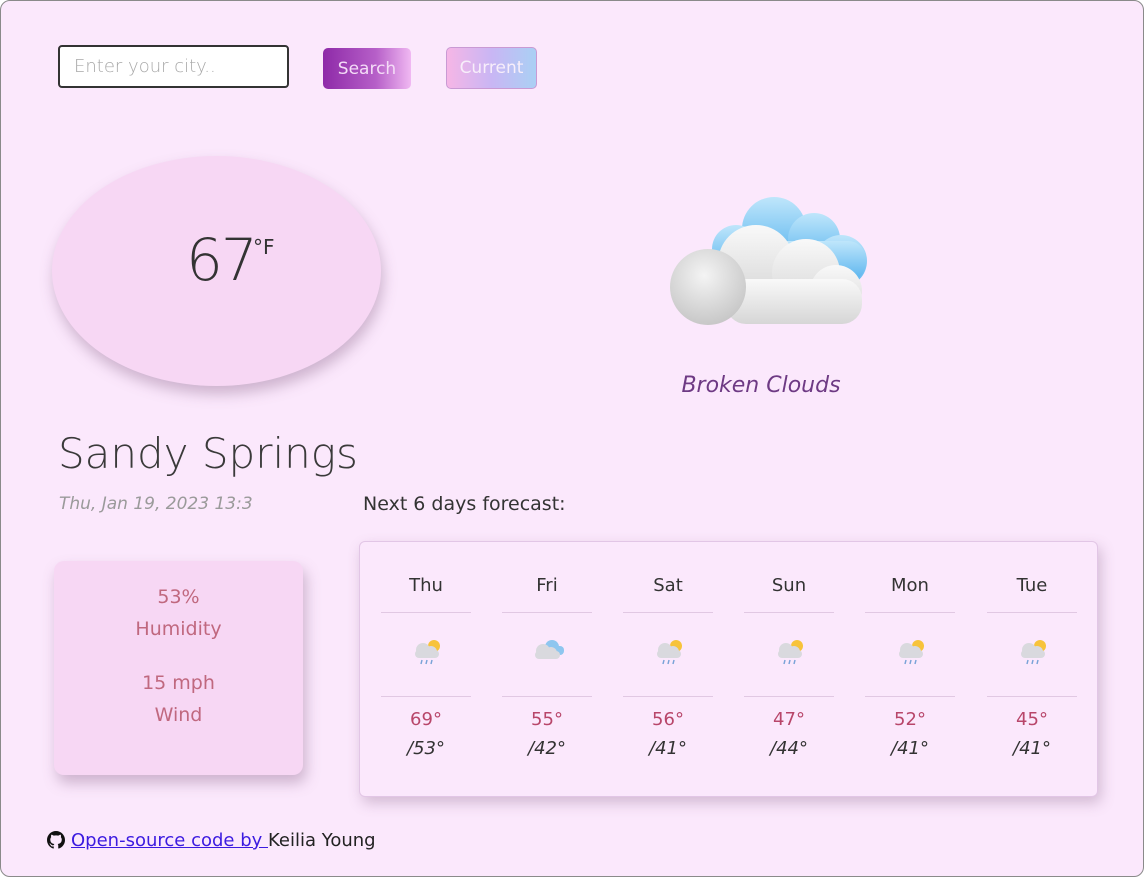 This screenshot has height=877, width=1144. What do you see at coordinates (910, 585) in the screenshot?
I see `forecast-day-name: Mon` at bounding box center [910, 585].